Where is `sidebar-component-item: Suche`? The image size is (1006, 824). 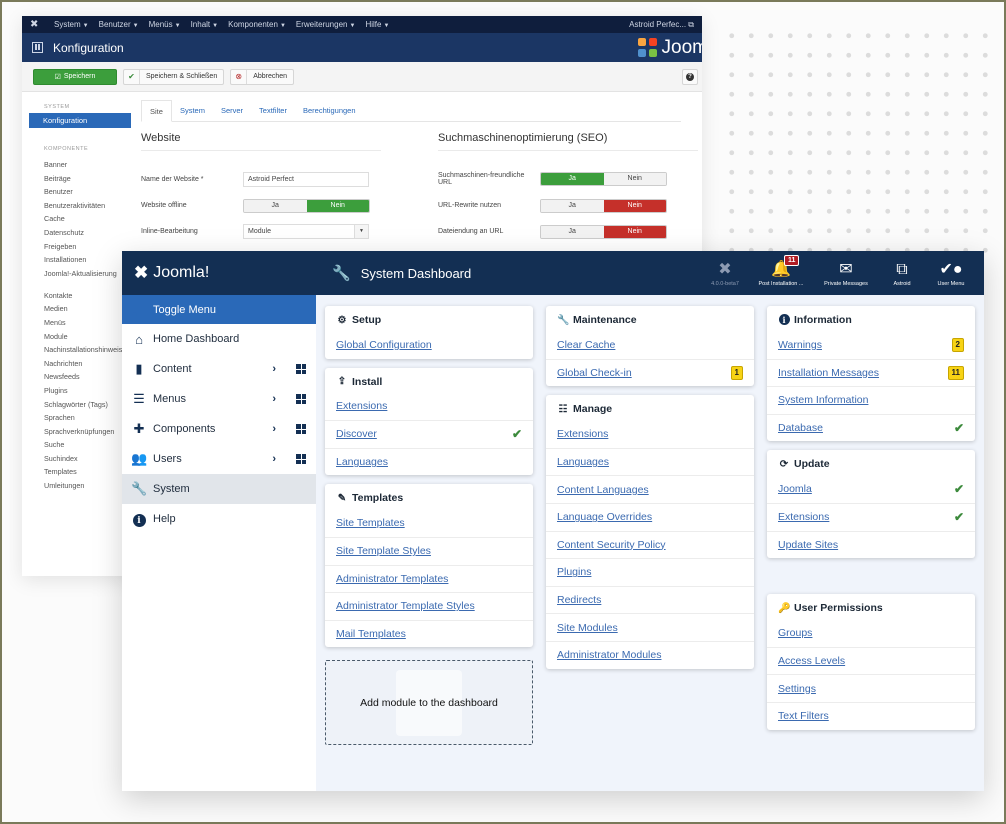 sidebar-component-item: Suche is located at coordinates (76, 445).